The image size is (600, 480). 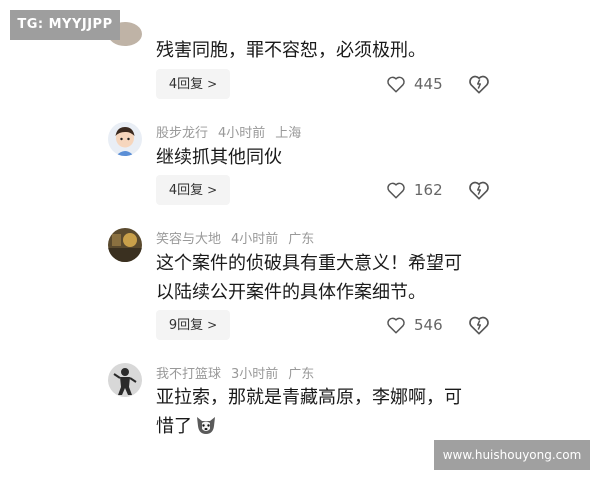 What do you see at coordinates (428, 190) in the screenshot?
I see `like-count: 162` at bounding box center [428, 190].